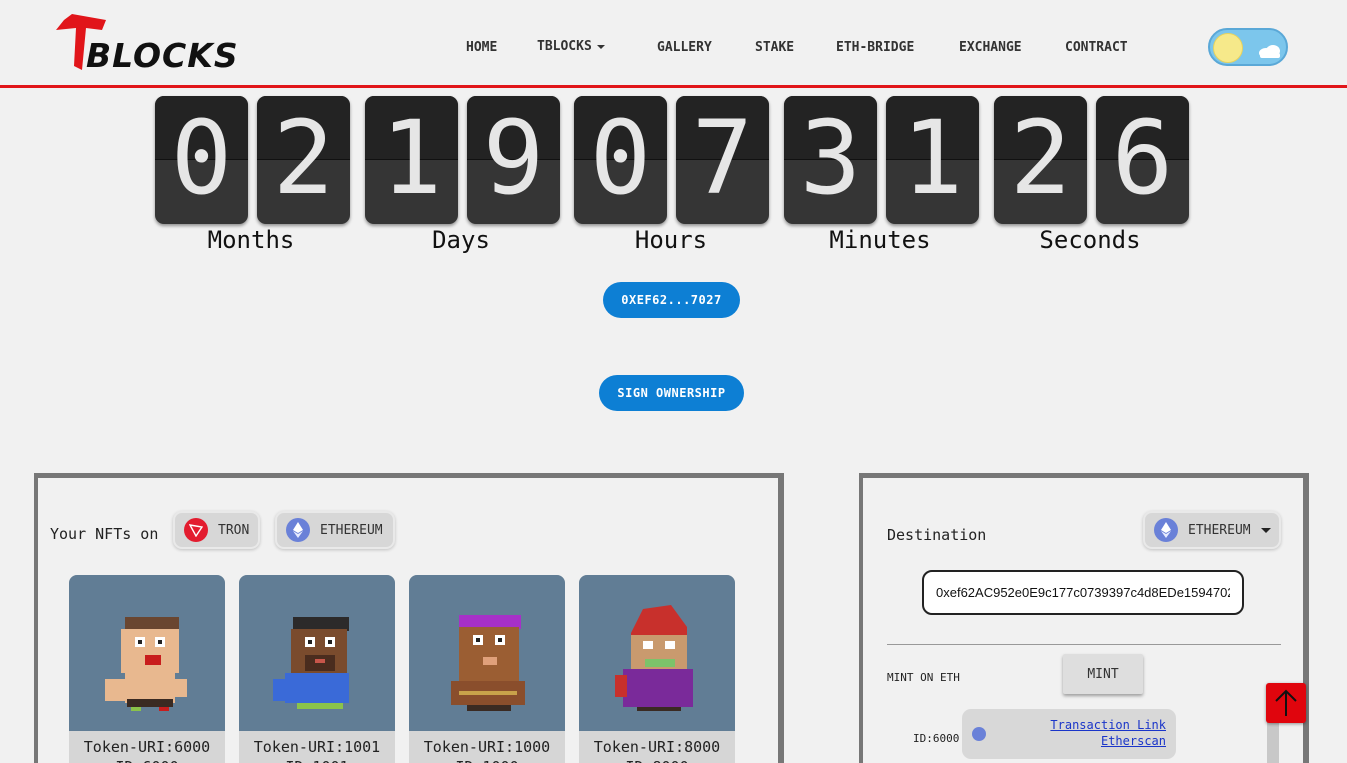 The width and height of the screenshot is (1347, 763). Describe the element at coordinates (671, 393) in the screenshot. I see `sign-ownership-button: SIGN OWNERSHIP` at that location.